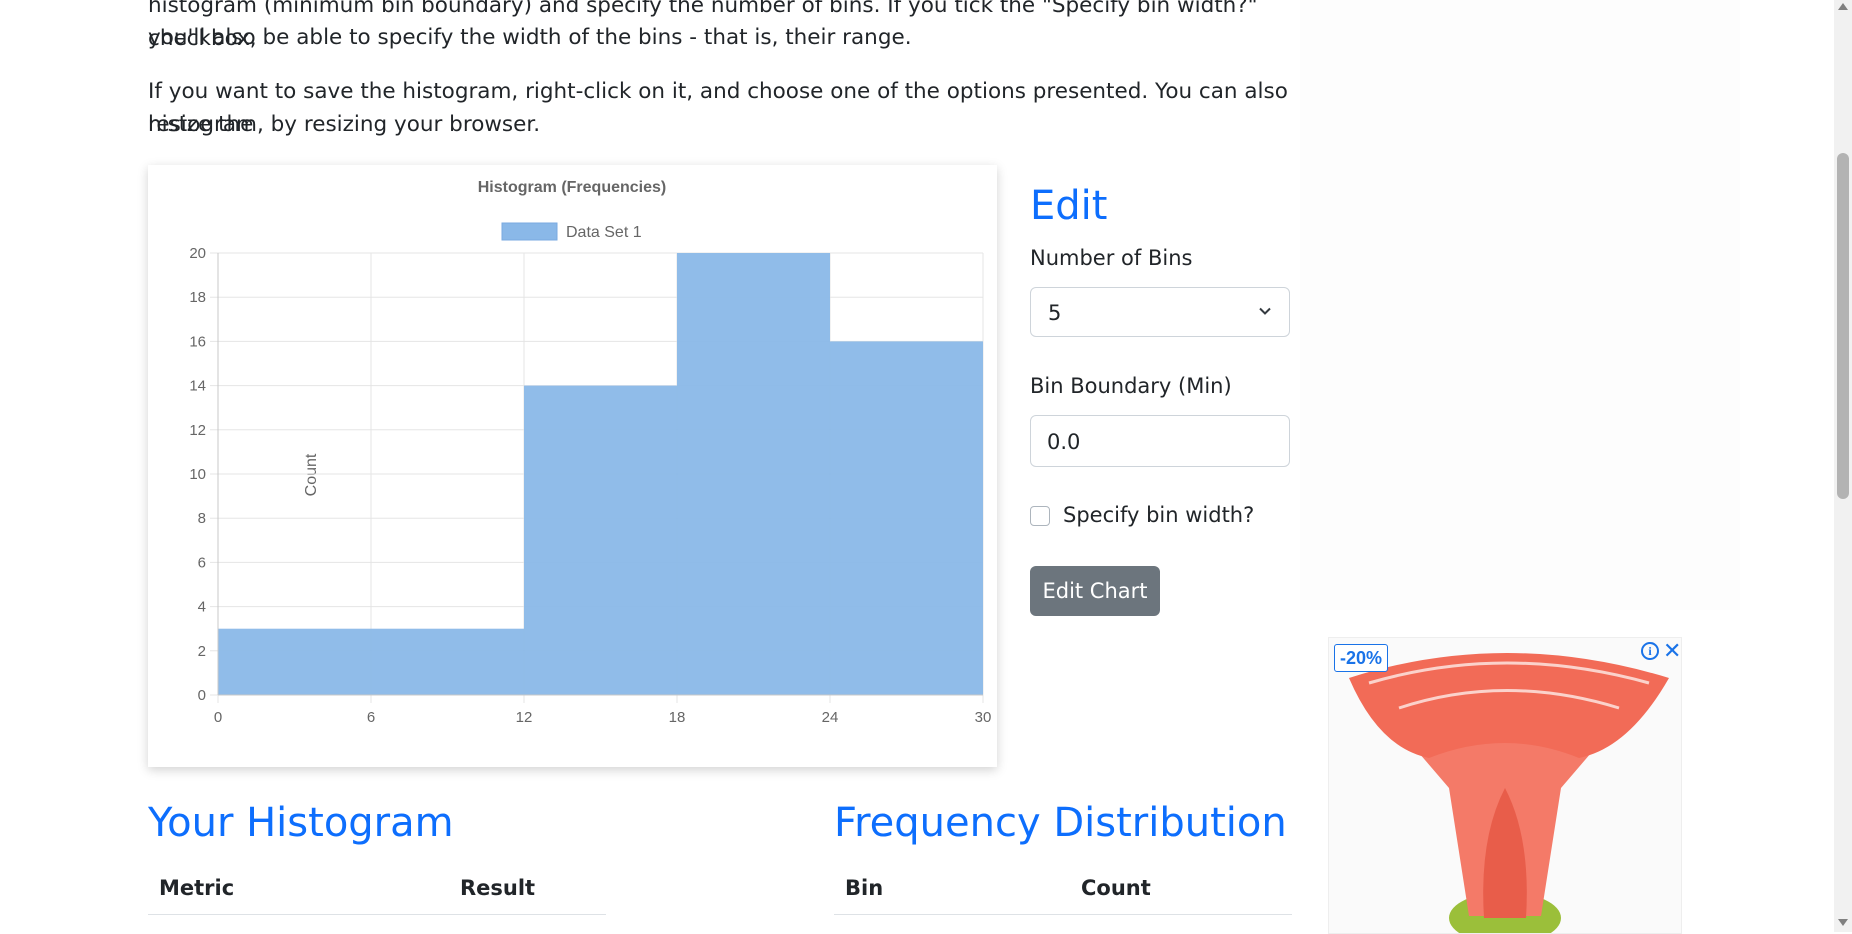  I want to click on y-tick-label: 6, so click(202, 562).